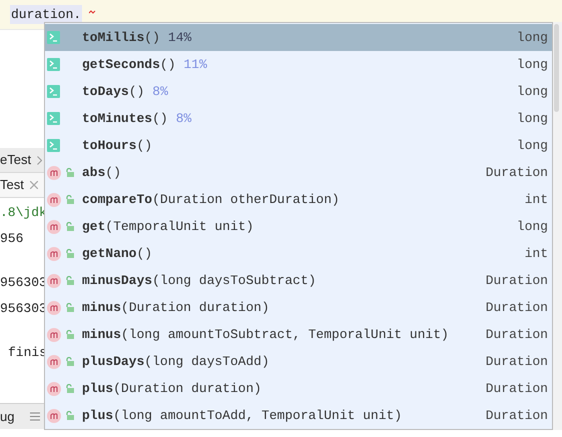 The width and height of the screenshot is (562, 437). I want to click on completion-item: getNano() int, so click(298, 253).